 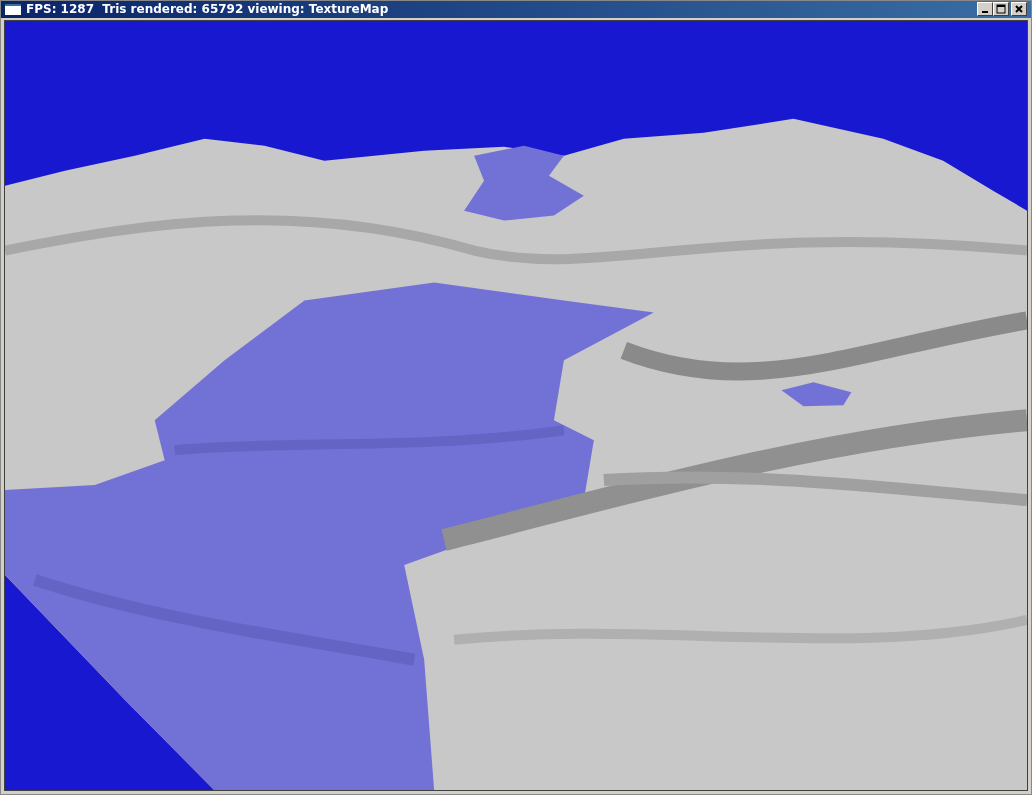 I want to click on window-icon, so click(x=13, y=9).